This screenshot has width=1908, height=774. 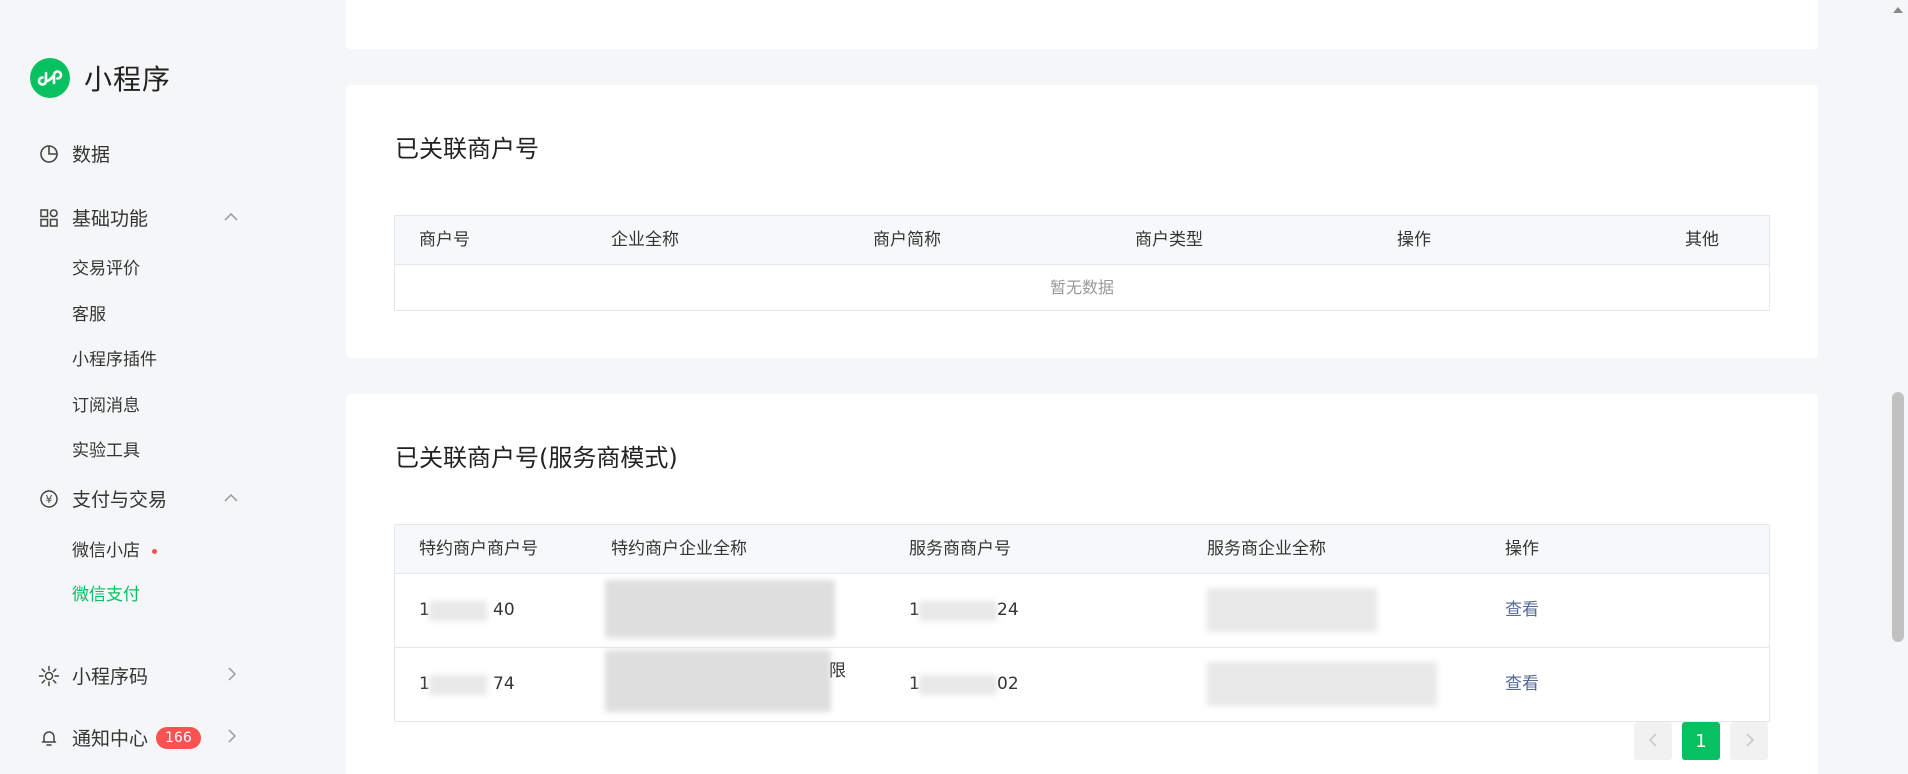 I want to click on sidebar-item-wechat-shop: 微信小店, so click(x=114, y=548).